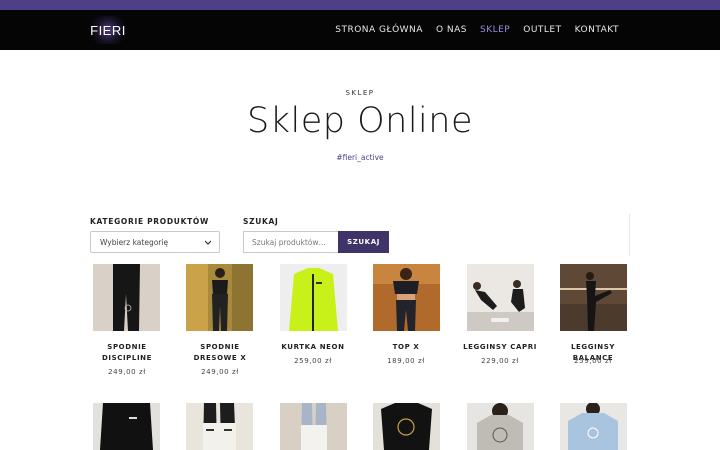 The height and width of the screenshot is (450, 720). Describe the element at coordinates (629, 235) in the screenshot. I see `filter-divider` at that location.